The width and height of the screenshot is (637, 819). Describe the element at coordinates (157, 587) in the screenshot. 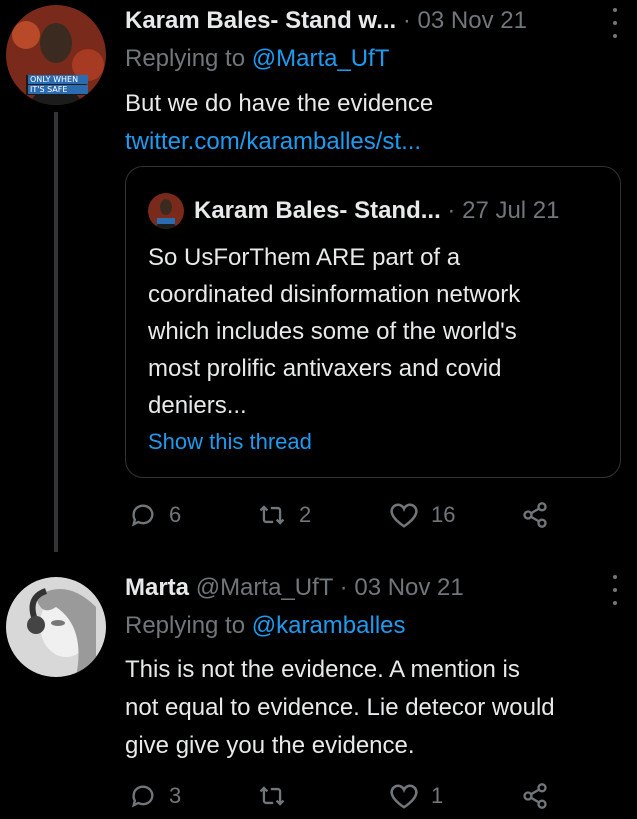

I see `author-name: Marta` at that location.